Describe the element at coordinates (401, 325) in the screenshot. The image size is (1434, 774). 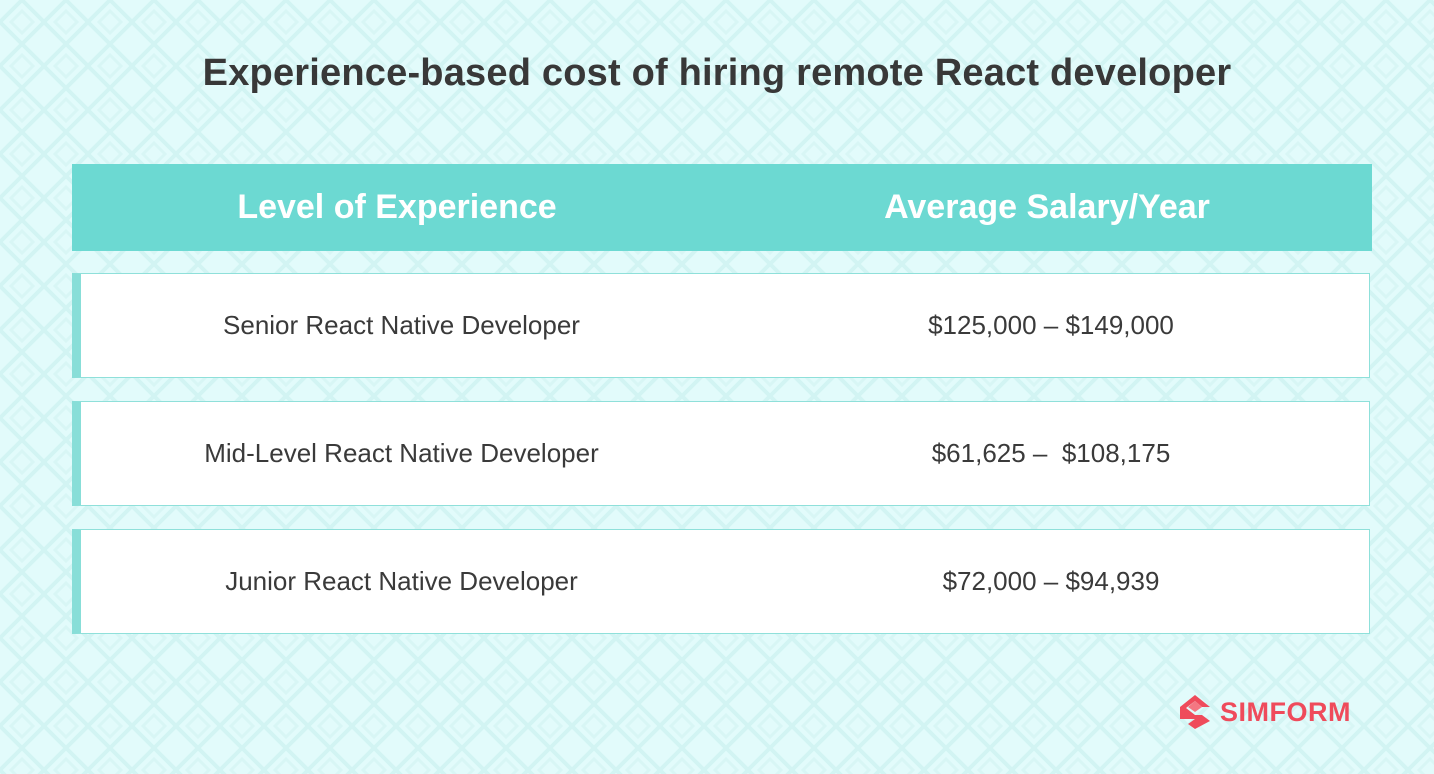
I see `experience-level-cell: Senior React Native Developer` at that location.